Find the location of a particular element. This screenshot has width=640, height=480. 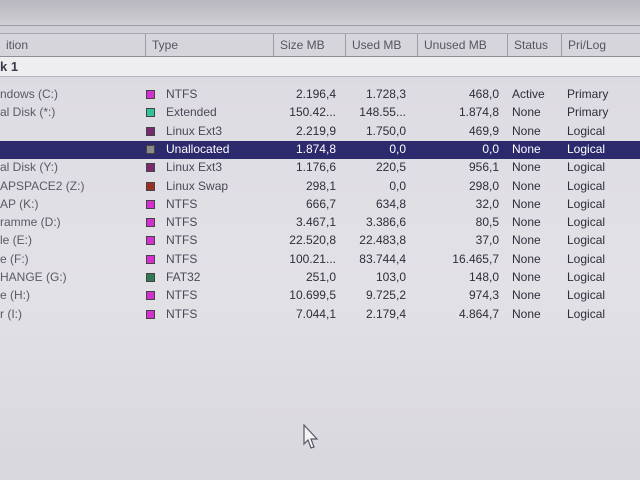

partition-unused: 32,0 is located at coordinates (487, 203).